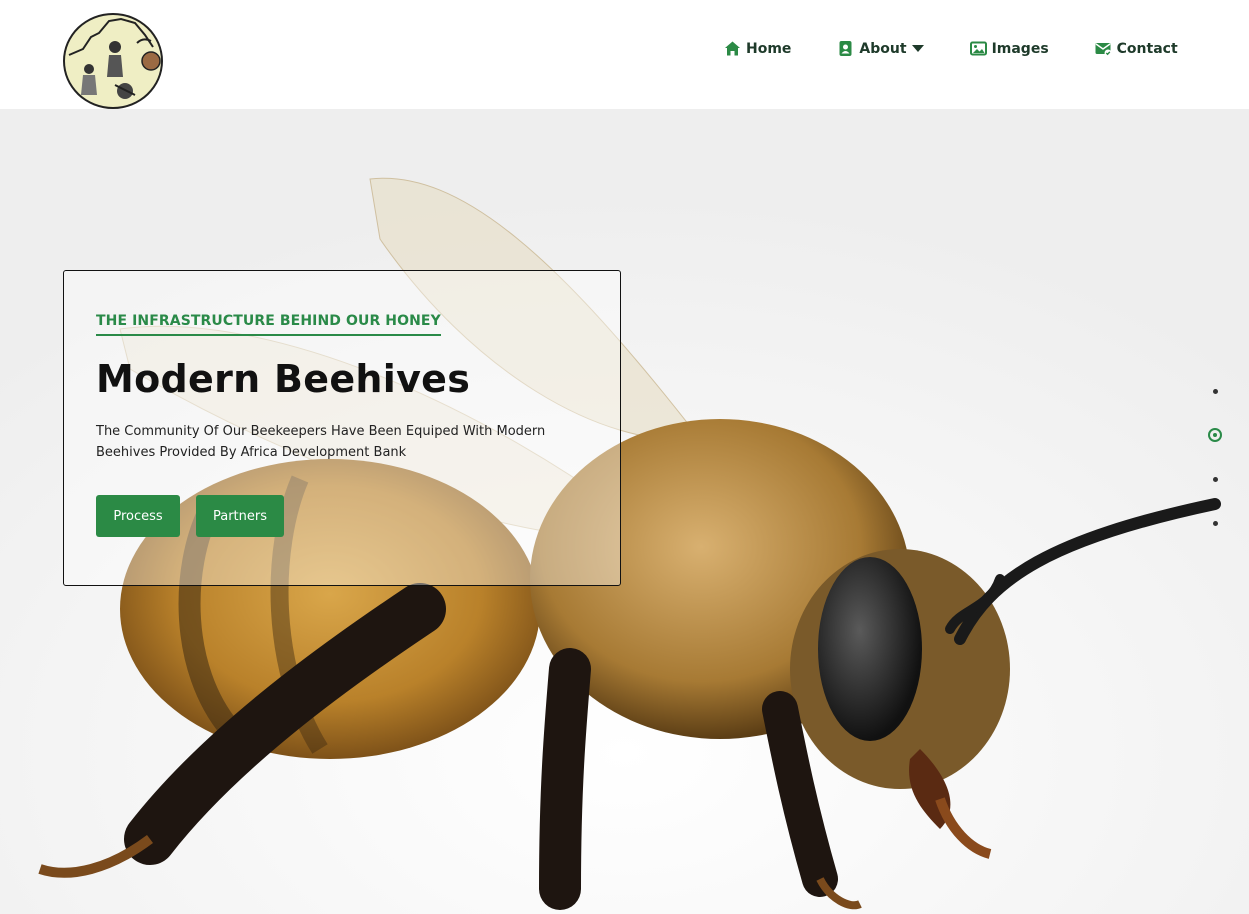  I want to click on partners-button: Partners, so click(240, 516).